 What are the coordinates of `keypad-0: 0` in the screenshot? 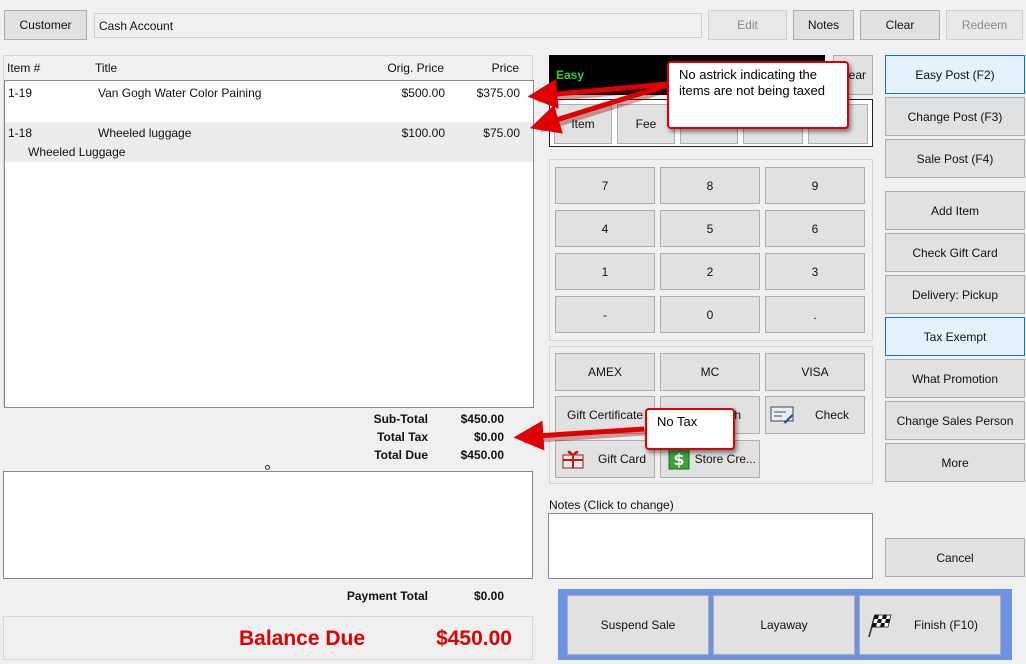 It's located at (710, 314).